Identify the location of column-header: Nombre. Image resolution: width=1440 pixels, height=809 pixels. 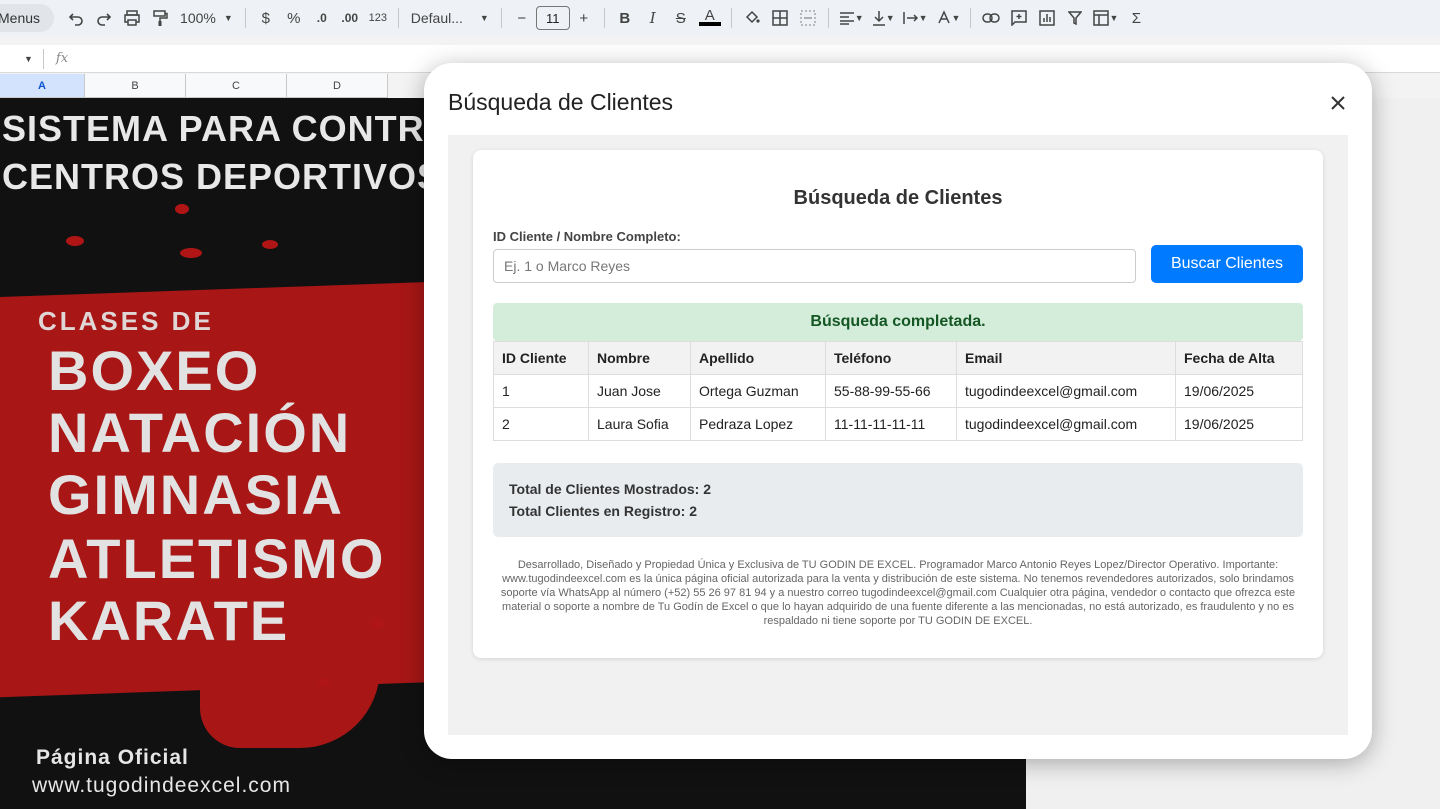
(639, 358).